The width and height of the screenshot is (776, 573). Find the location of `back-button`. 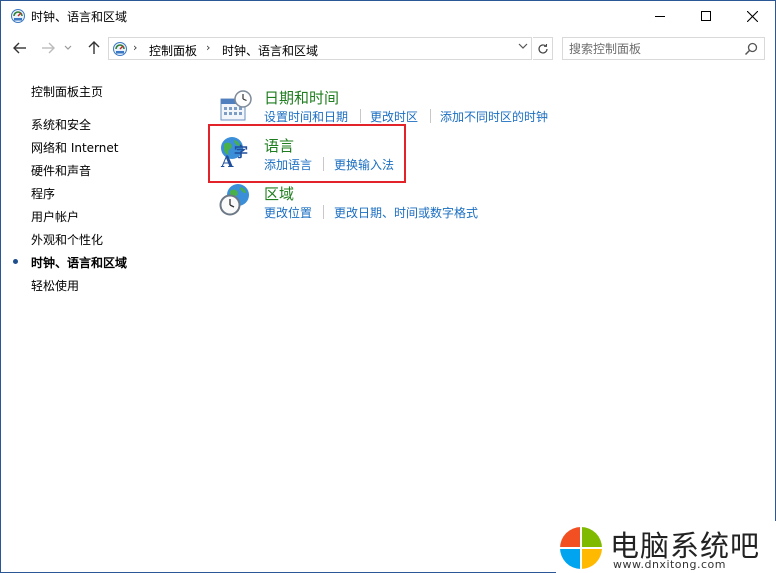

back-button is located at coordinates (20, 48).